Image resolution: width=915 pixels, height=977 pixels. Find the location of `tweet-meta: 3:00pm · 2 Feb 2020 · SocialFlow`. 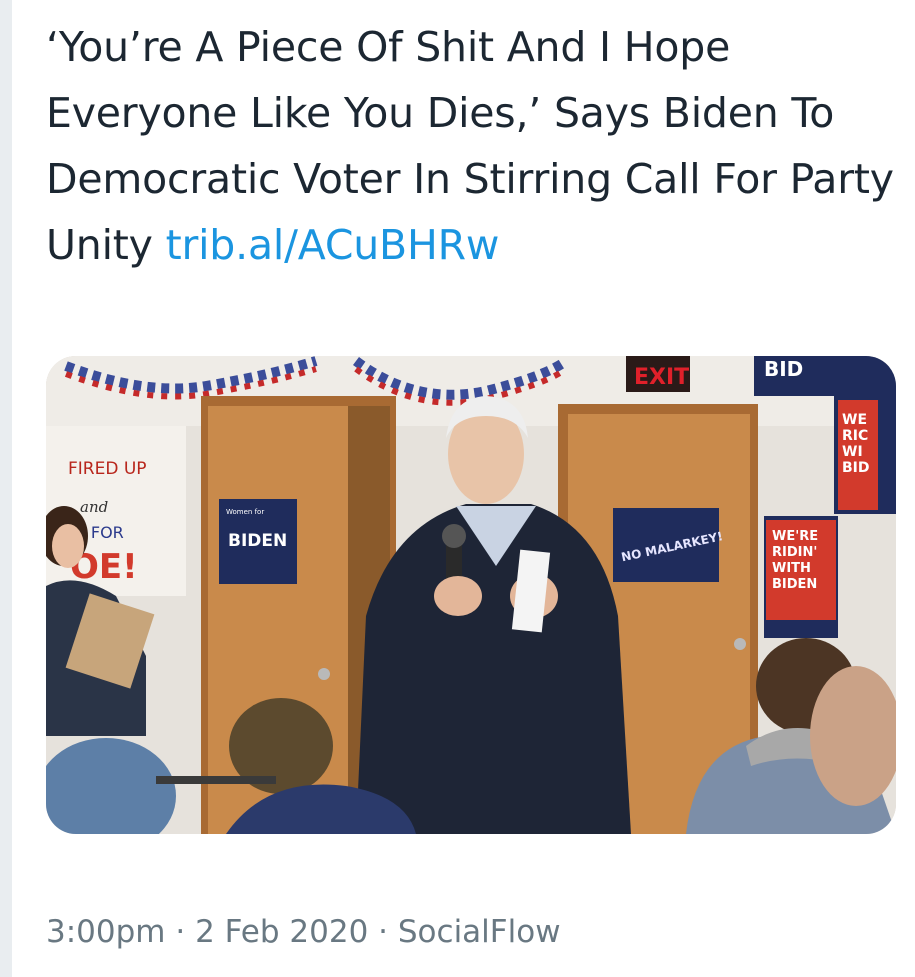

tweet-meta: 3:00pm · 2 Feb 2020 · SocialFlow is located at coordinates (303, 932).